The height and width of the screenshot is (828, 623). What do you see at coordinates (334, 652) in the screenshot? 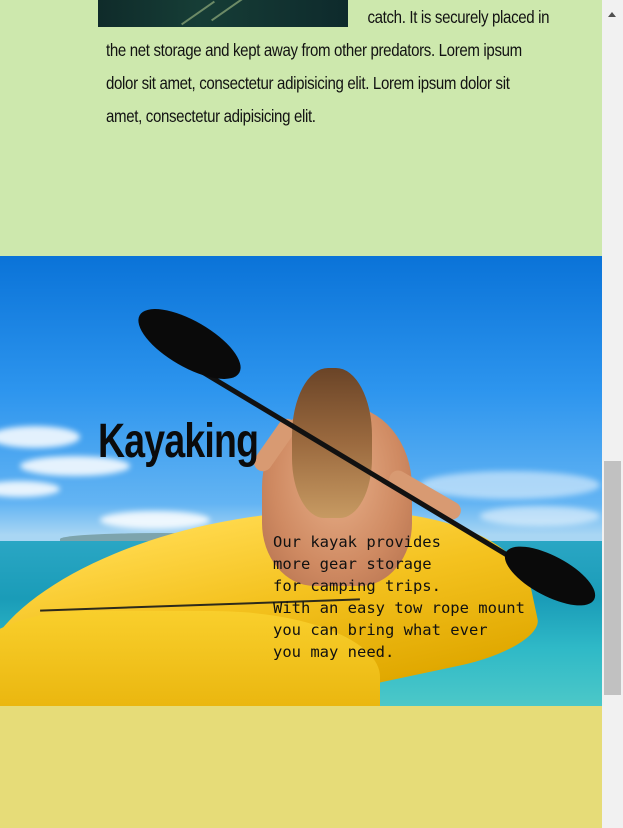
I see `description-line: you may need.` at bounding box center [334, 652].